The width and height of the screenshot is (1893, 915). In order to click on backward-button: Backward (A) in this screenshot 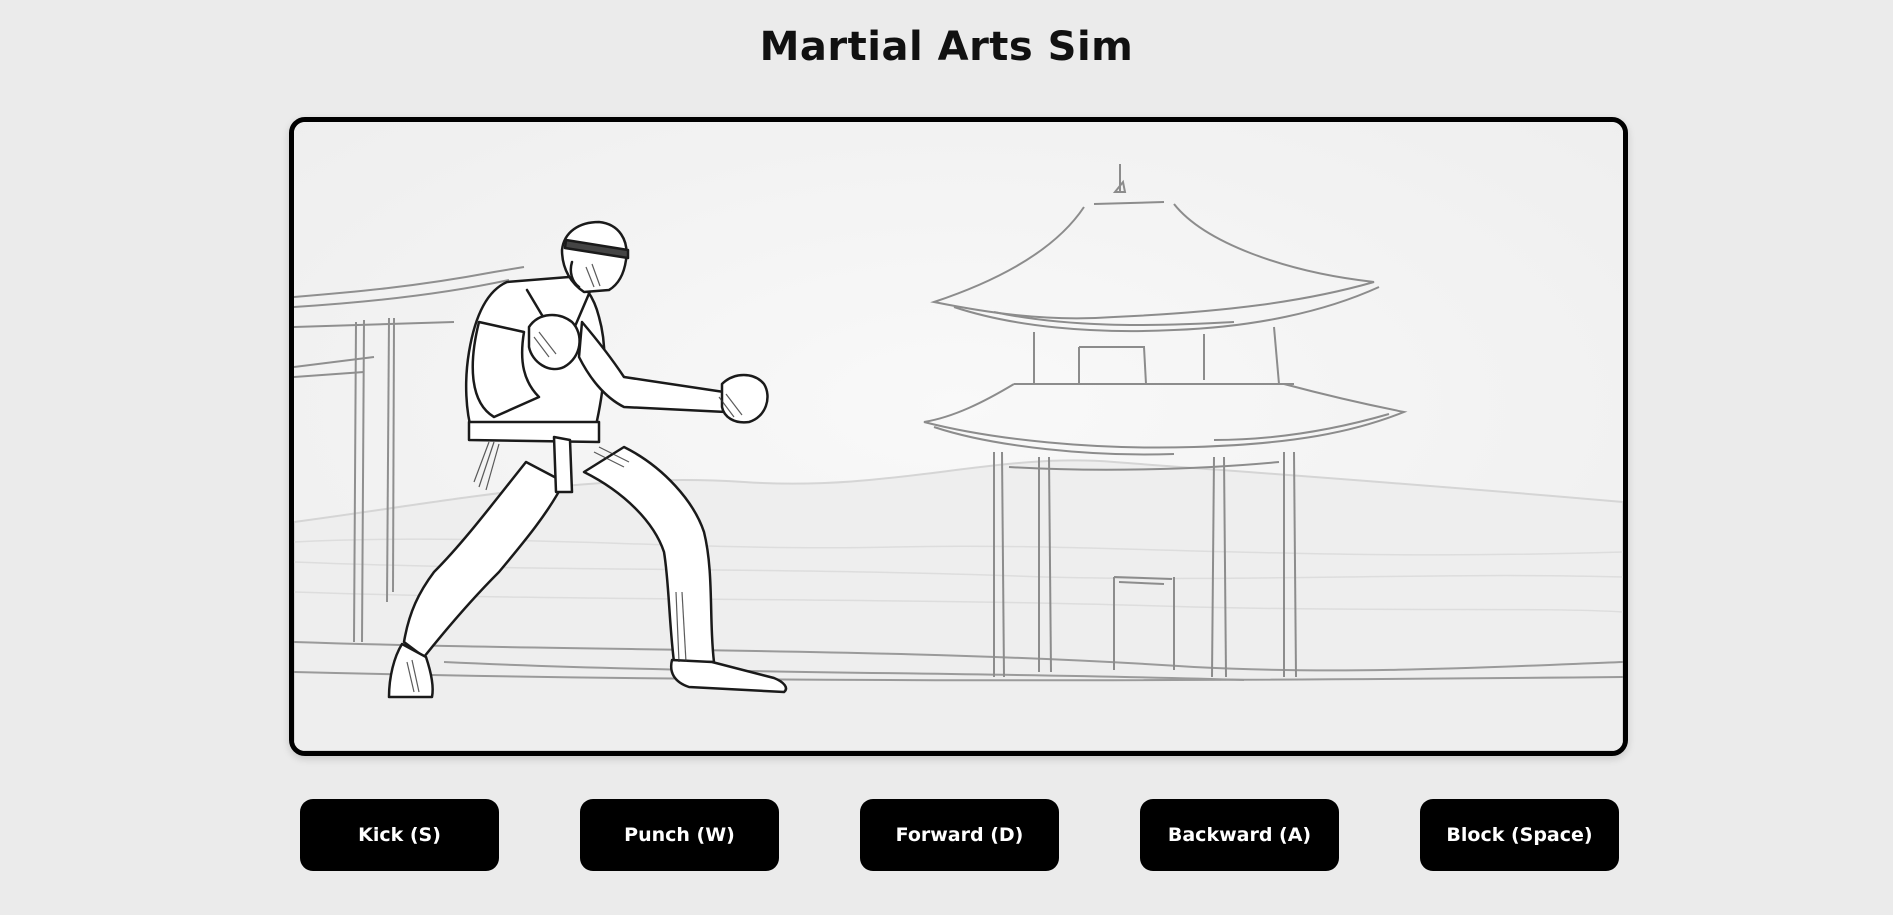, I will do `click(1239, 835)`.